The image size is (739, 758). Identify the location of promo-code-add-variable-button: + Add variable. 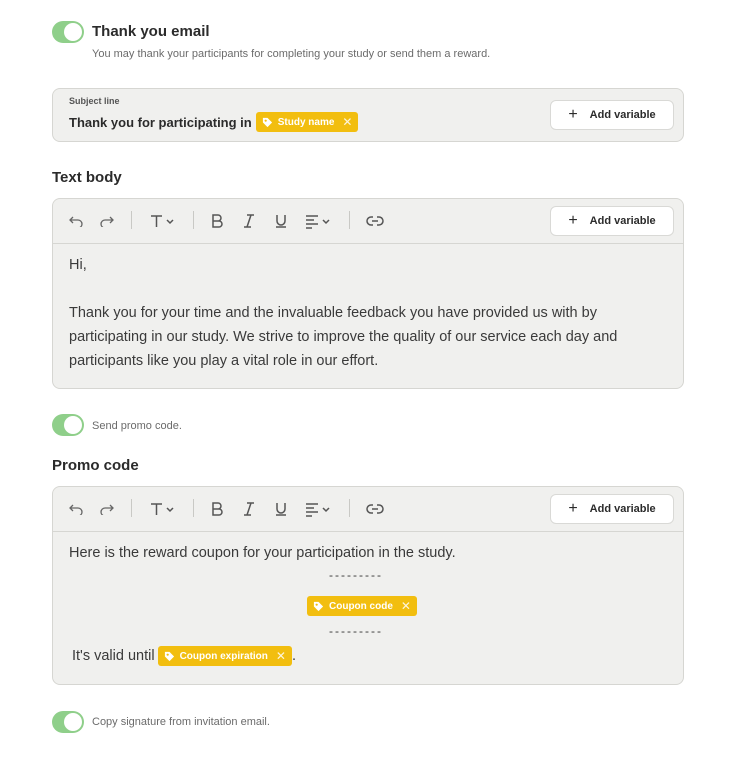
(612, 509).